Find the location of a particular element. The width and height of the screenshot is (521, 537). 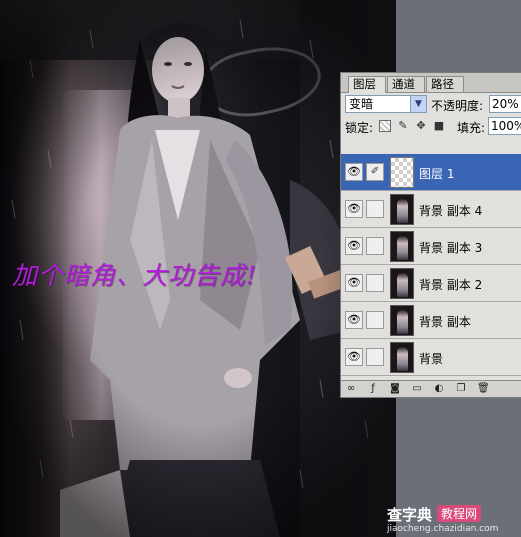

site-watermark: 查字典 教程网 jiaocheng.chazidian.com is located at coordinates (452, 520).